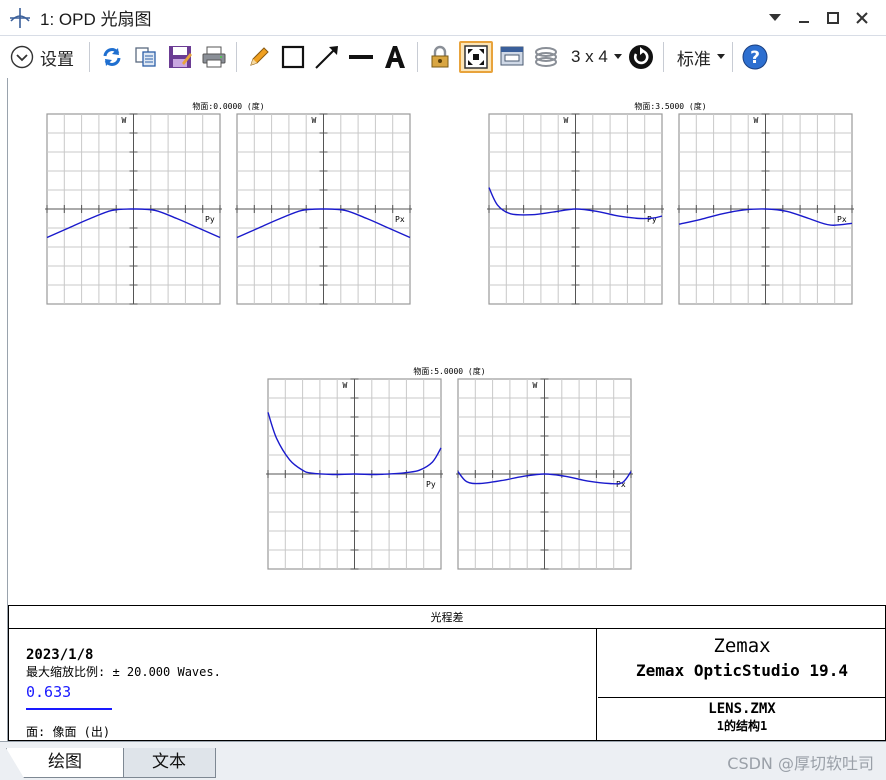 This screenshot has width=886, height=780. I want to click on settings-button: 设置, so click(46, 57).